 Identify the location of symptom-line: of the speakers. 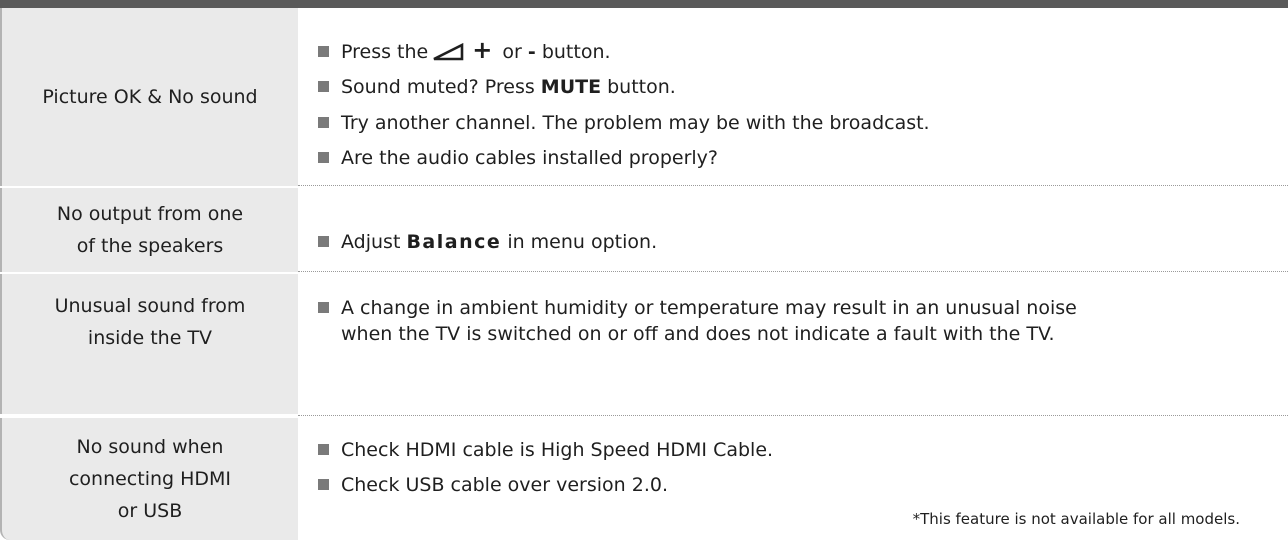
(150, 246).